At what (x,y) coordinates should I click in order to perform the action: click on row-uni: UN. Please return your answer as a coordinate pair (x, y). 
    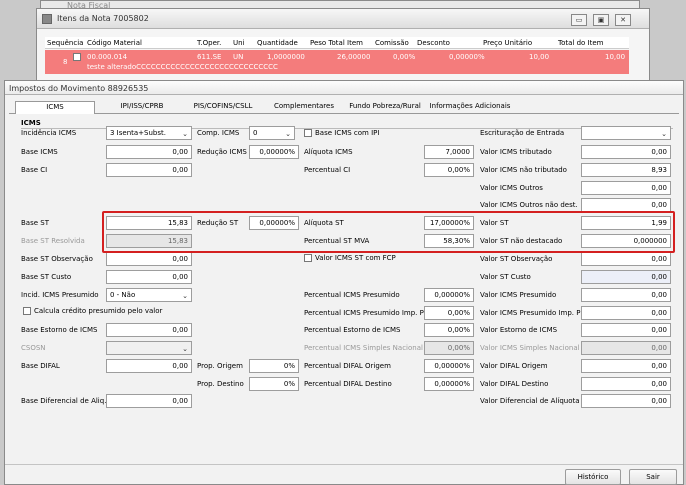
    Looking at the image, I should click on (238, 57).